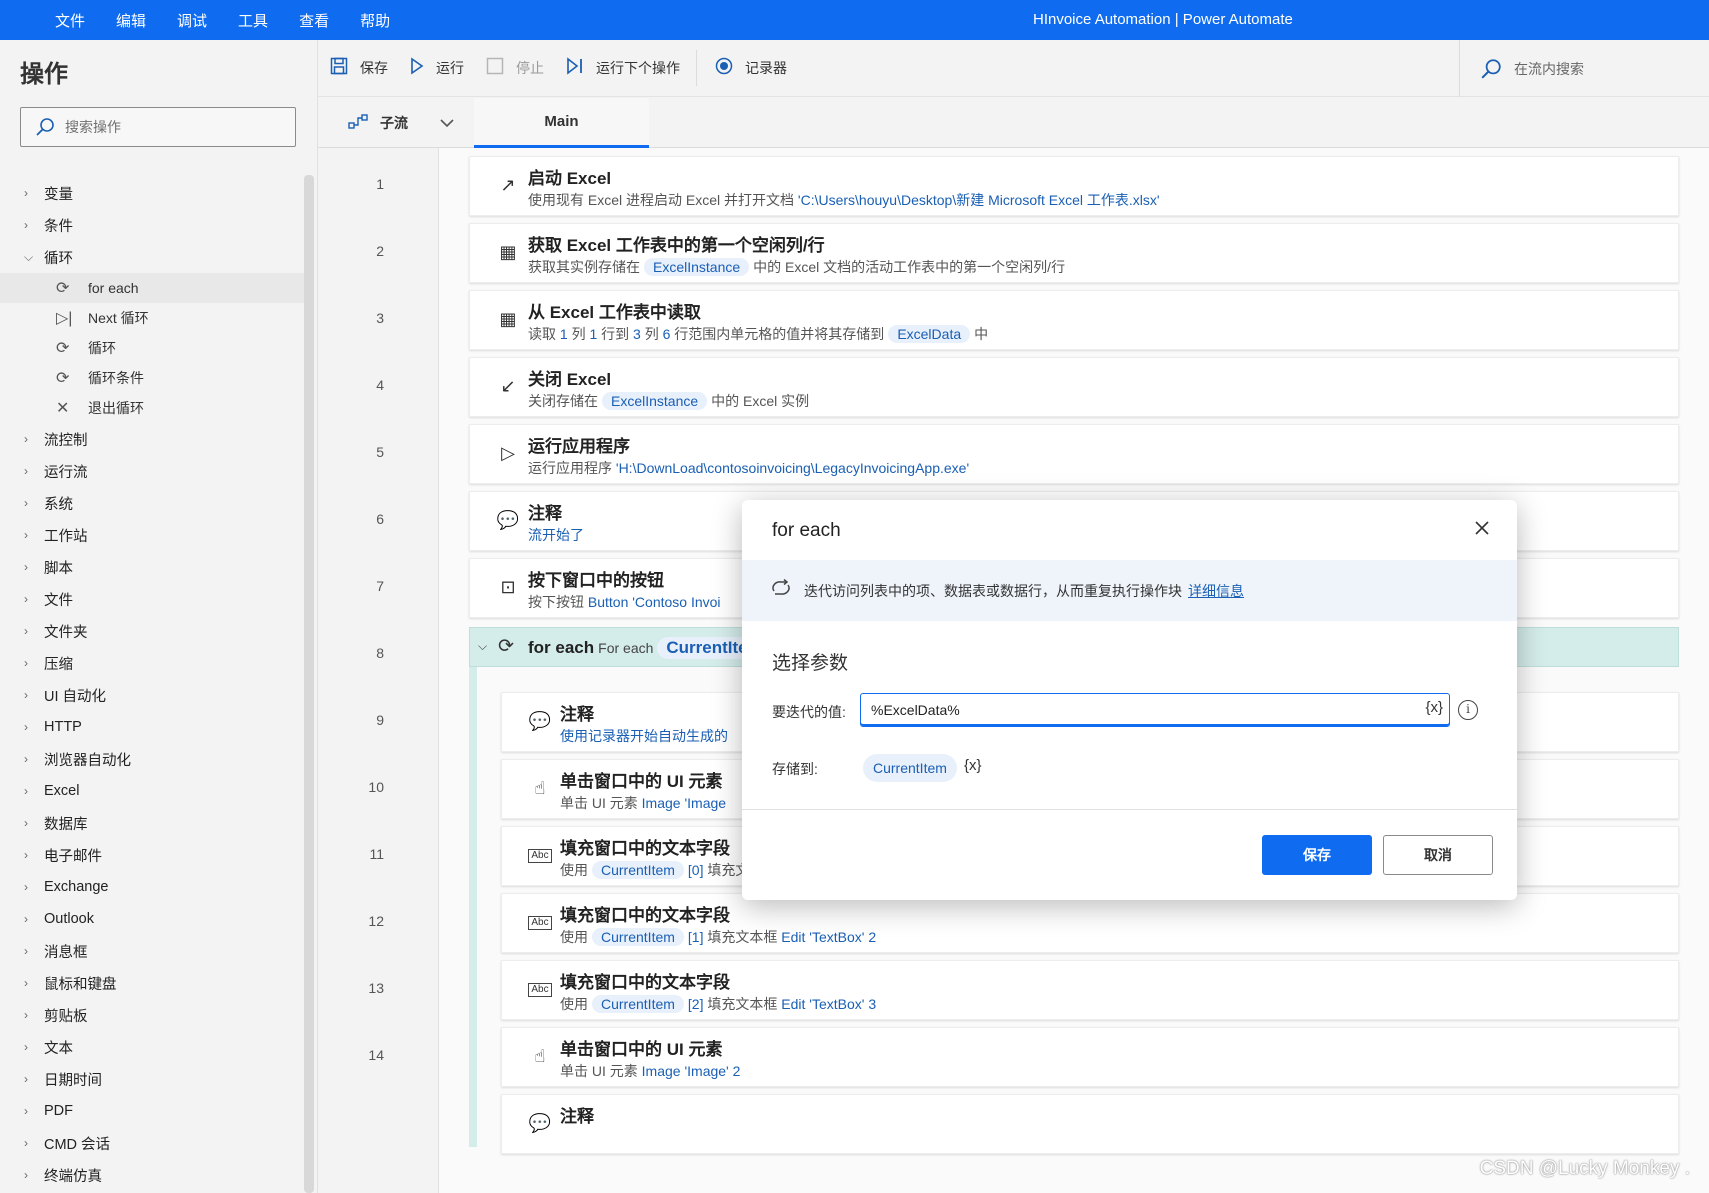  I want to click on close-icon, so click(1482, 529).